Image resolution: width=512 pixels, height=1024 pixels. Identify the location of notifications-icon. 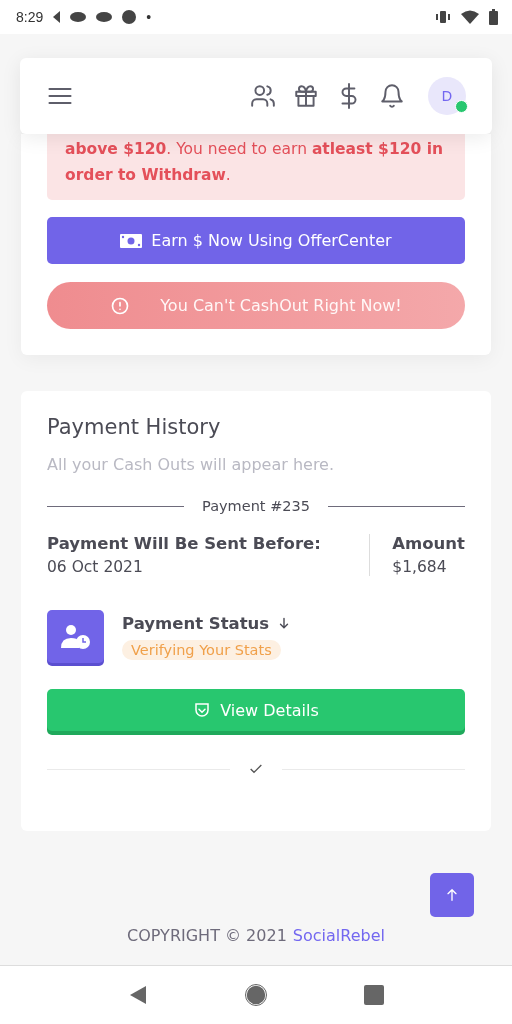
(392, 96).